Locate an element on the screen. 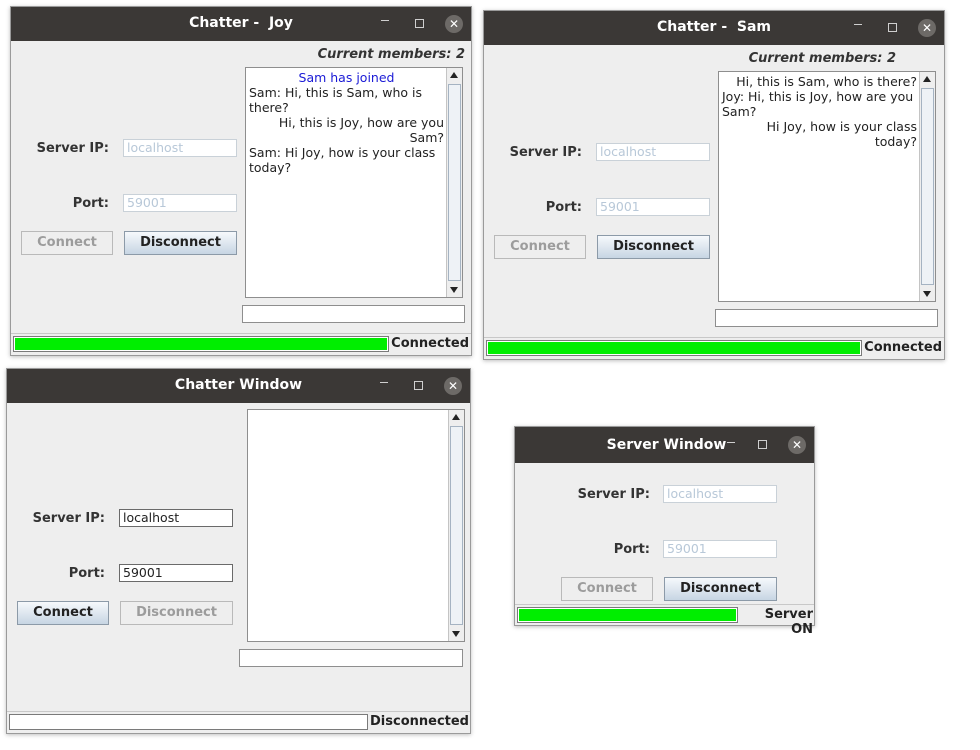 Image resolution: width=980 pixels, height=750 pixels. status-text: Disconnected is located at coordinates (419, 721).